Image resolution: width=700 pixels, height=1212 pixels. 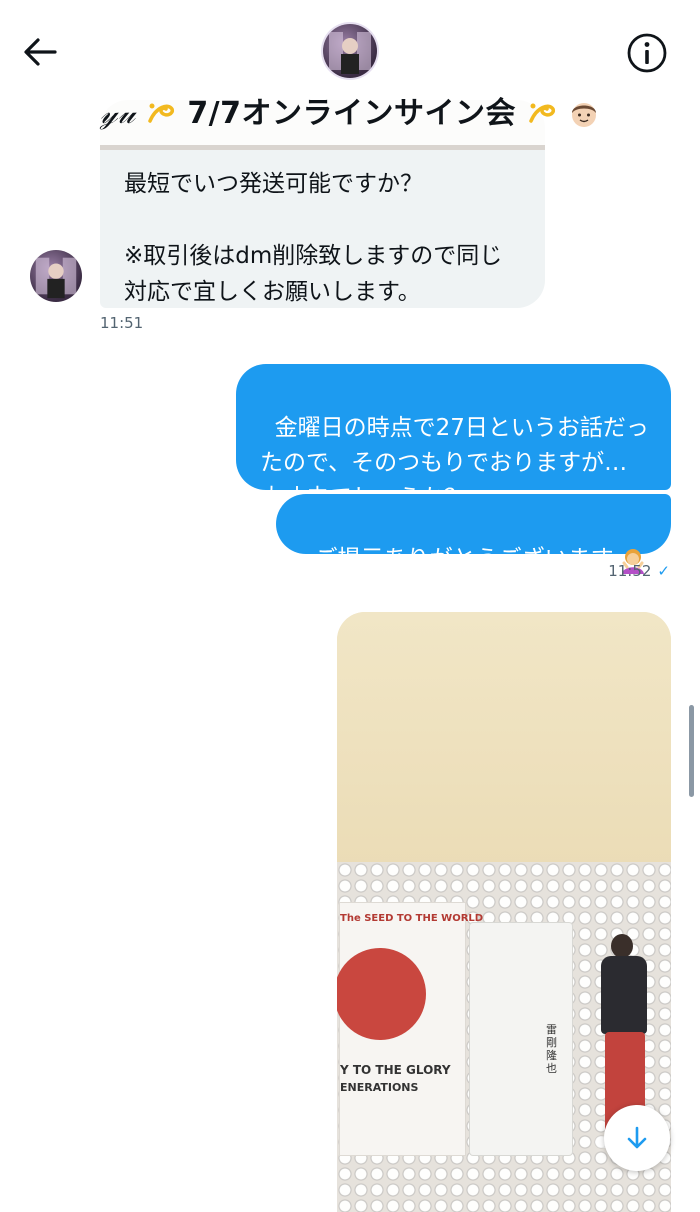 What do you see at coordinates (381, 994) in the screenshot?
I see `red-circle-graphic` at bounding box center [381, 994].